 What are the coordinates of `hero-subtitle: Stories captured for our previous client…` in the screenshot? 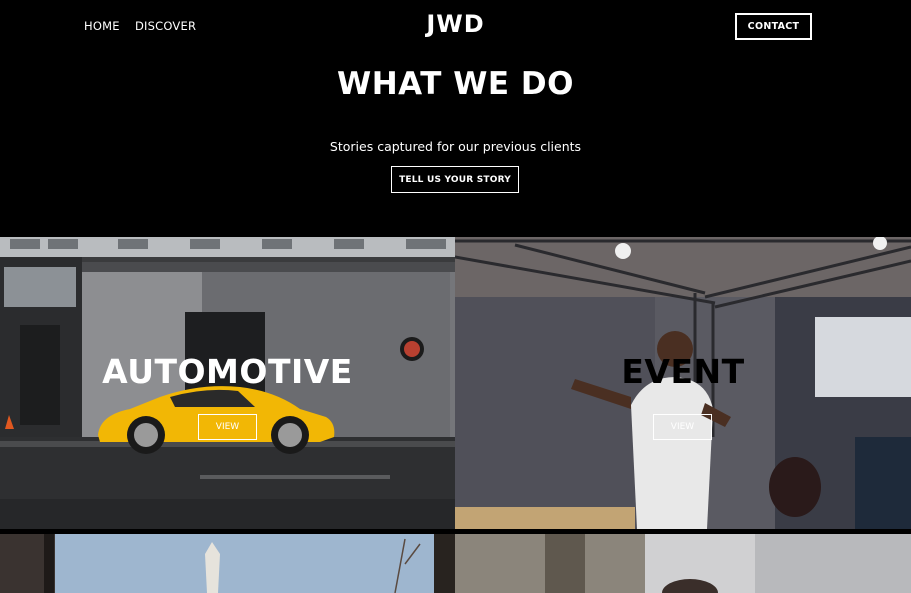 It's located at (455, 146).